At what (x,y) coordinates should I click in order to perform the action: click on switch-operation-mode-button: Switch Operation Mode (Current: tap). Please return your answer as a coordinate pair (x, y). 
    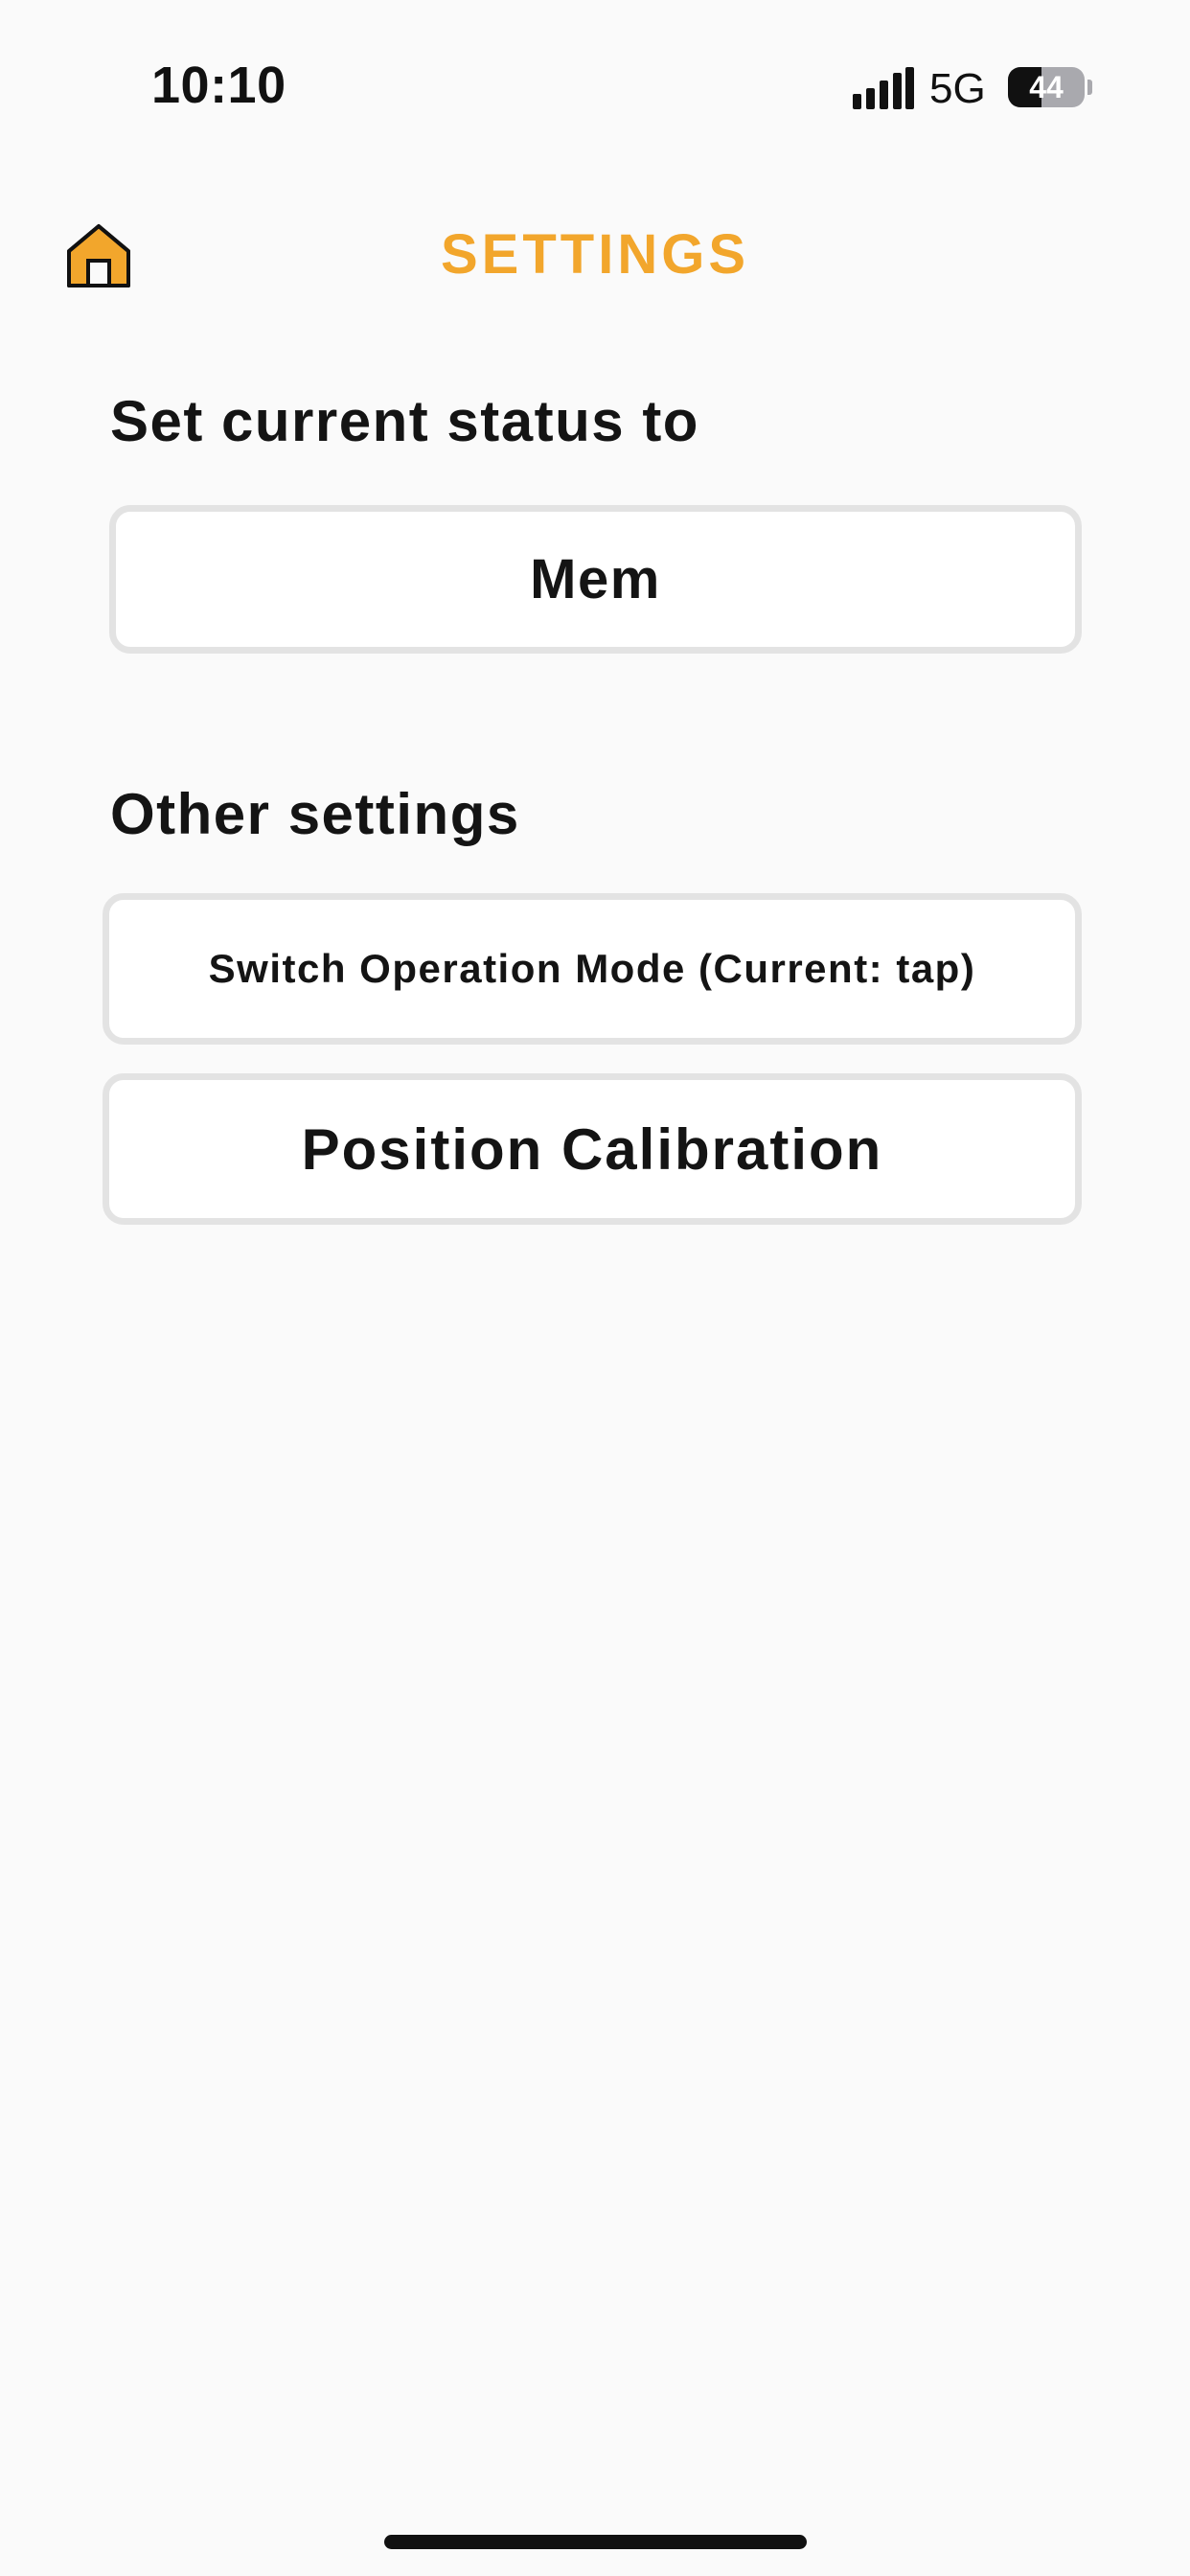
    Looking at the image, I should click on (592, 969).